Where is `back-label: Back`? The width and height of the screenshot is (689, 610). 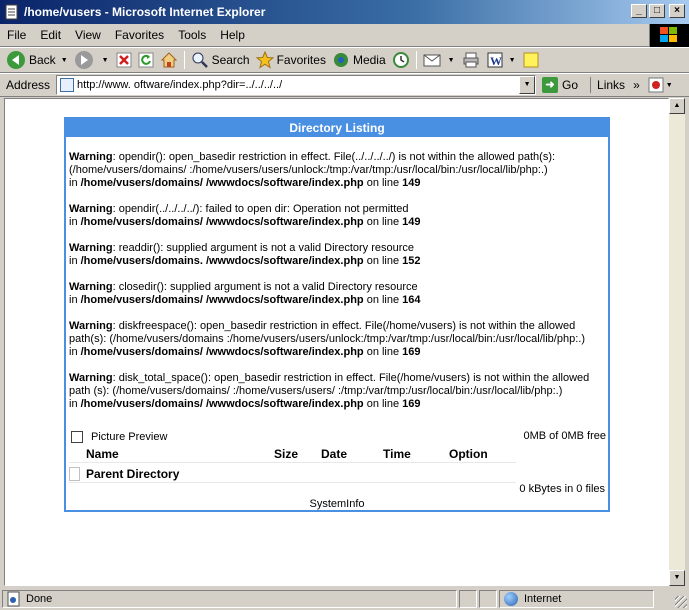 back-label: Back is located at coordinates (42, 60).